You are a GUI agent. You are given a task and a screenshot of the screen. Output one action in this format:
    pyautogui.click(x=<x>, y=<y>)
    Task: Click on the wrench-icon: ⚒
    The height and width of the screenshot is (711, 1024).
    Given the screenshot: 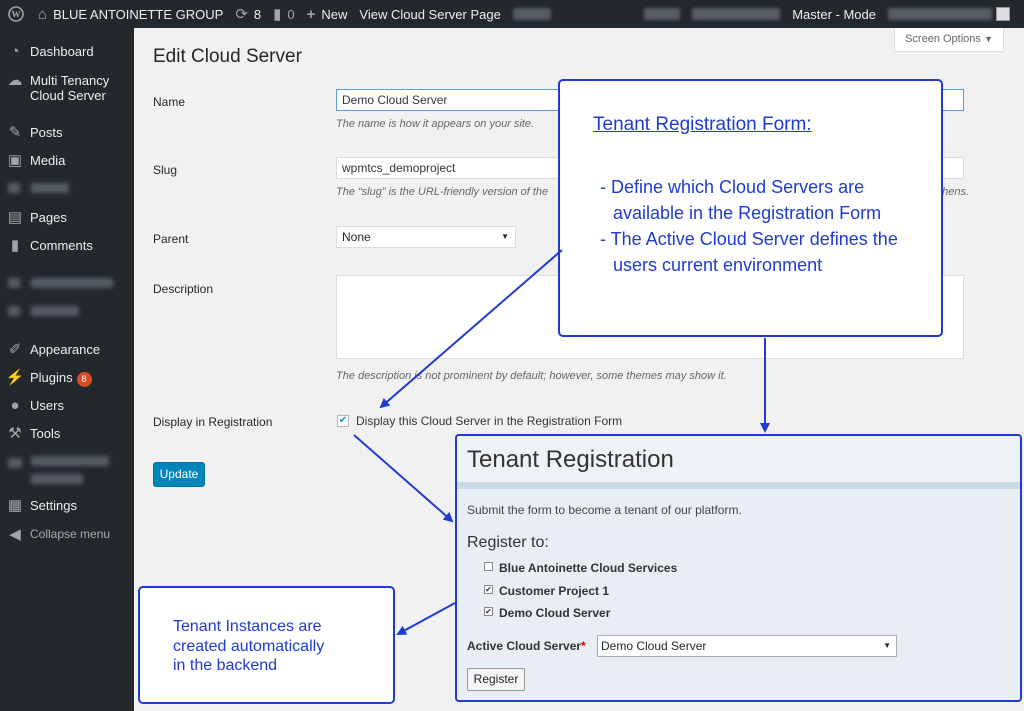 What is the action you would take?
    pyautogui.click(x=15, y=433)
    